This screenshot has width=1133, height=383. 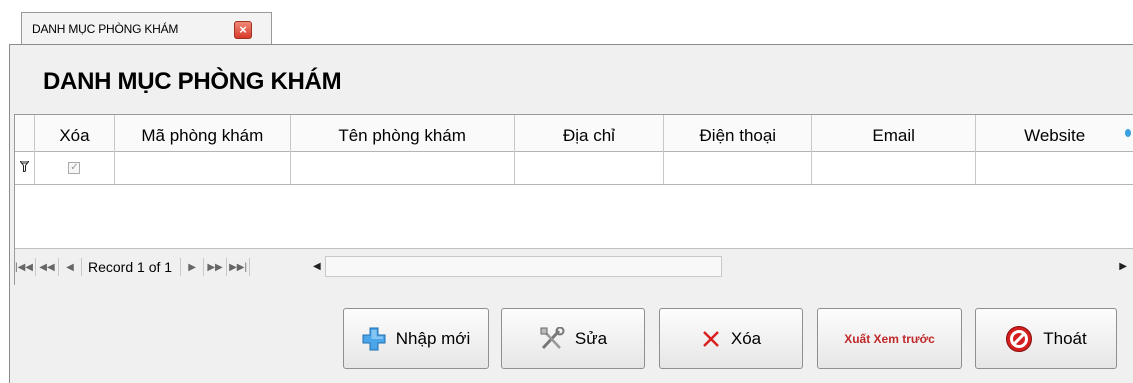 I want to click on next-page-icon: ▶▶, so click(x=215, y=267).